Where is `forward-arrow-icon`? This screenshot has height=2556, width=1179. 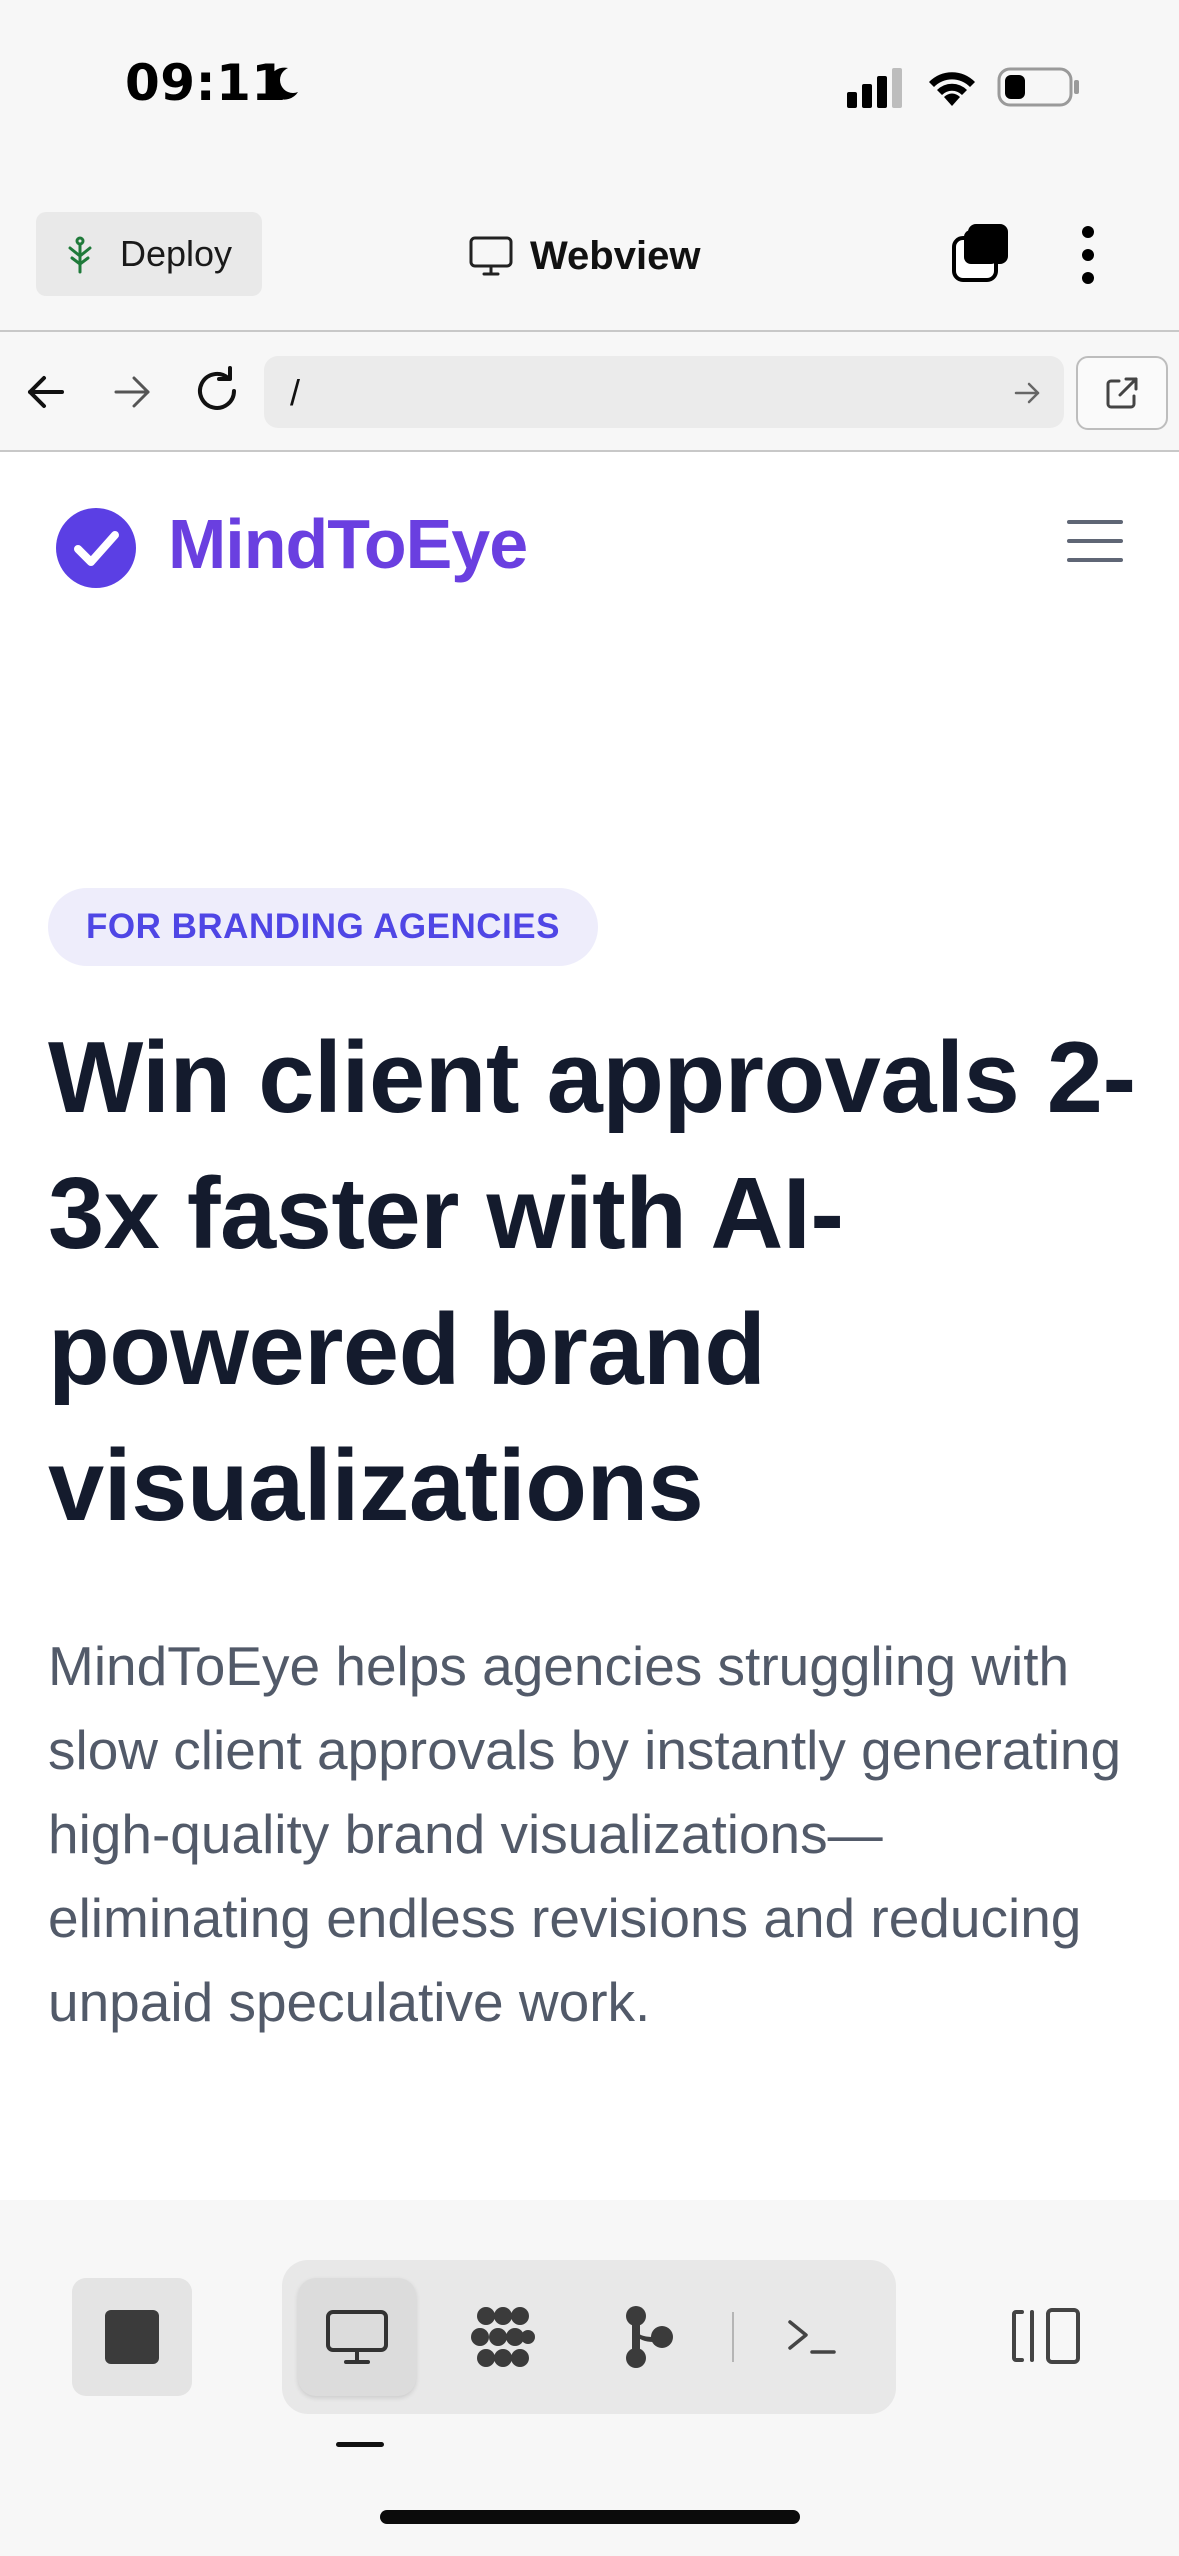 forward-arrow-icon is located at coordinates (132, 392).